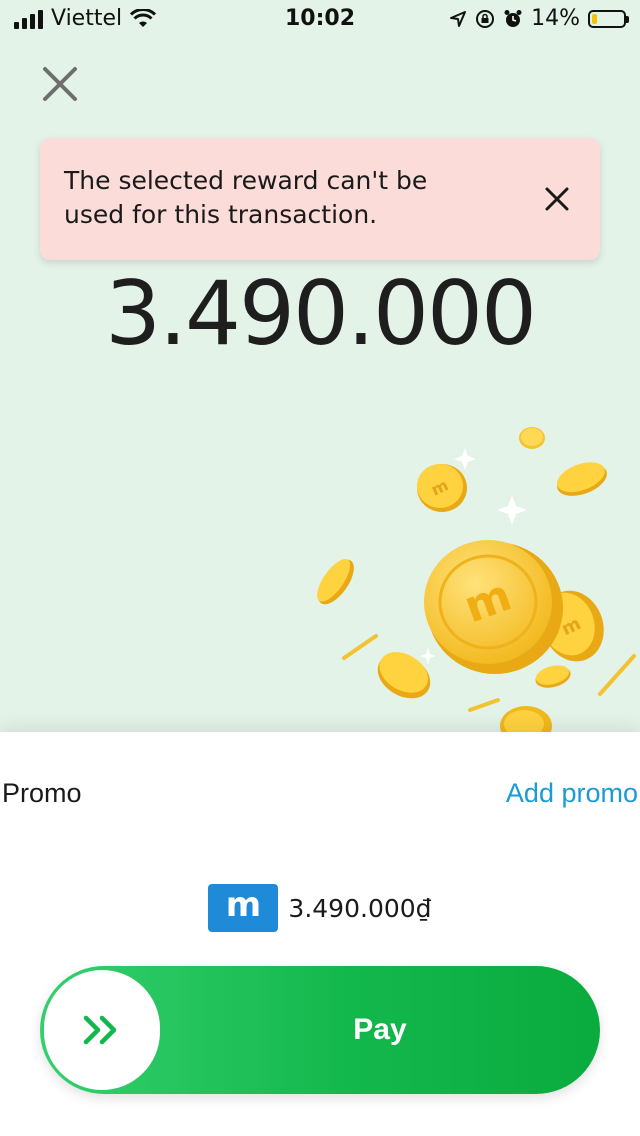 The width and height of the screenshot is (640, 1136). I want to click on status-right: 14%, so click(539, 18).